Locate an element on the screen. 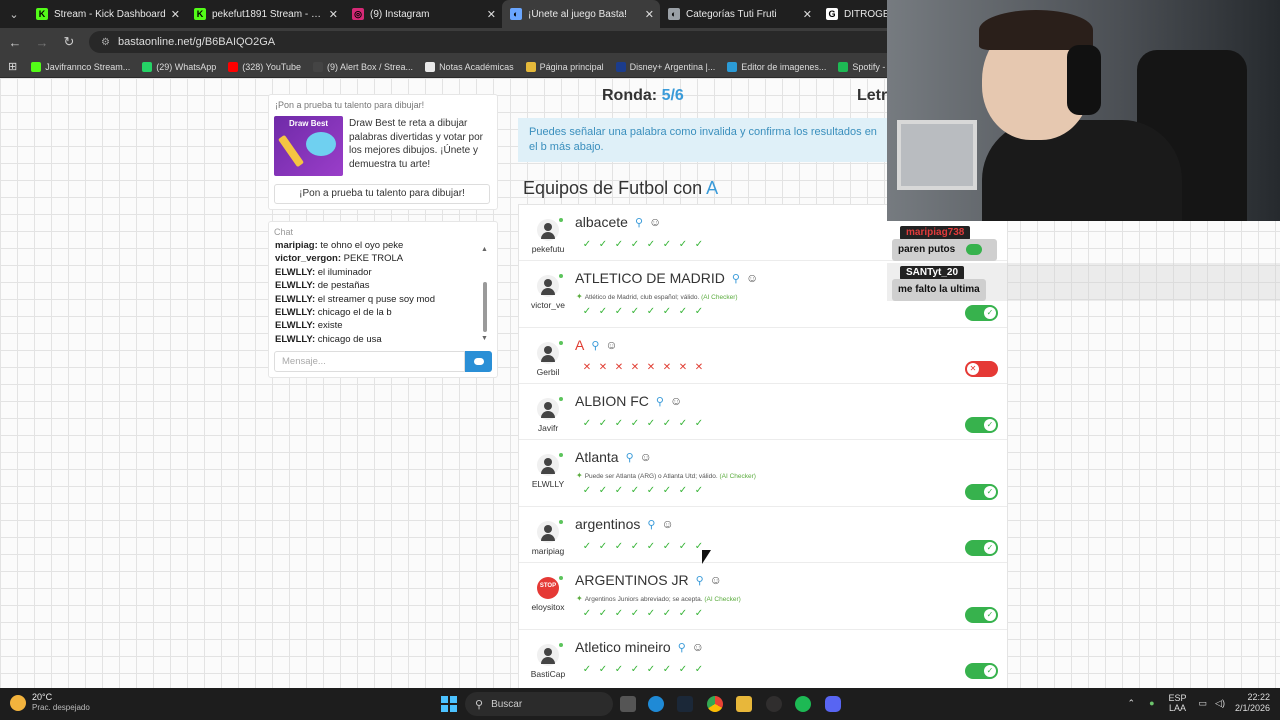 The height and width of the screenshot is (720, 1280). scroll-up-icon: ▲ is located at coordinates (484, 249).